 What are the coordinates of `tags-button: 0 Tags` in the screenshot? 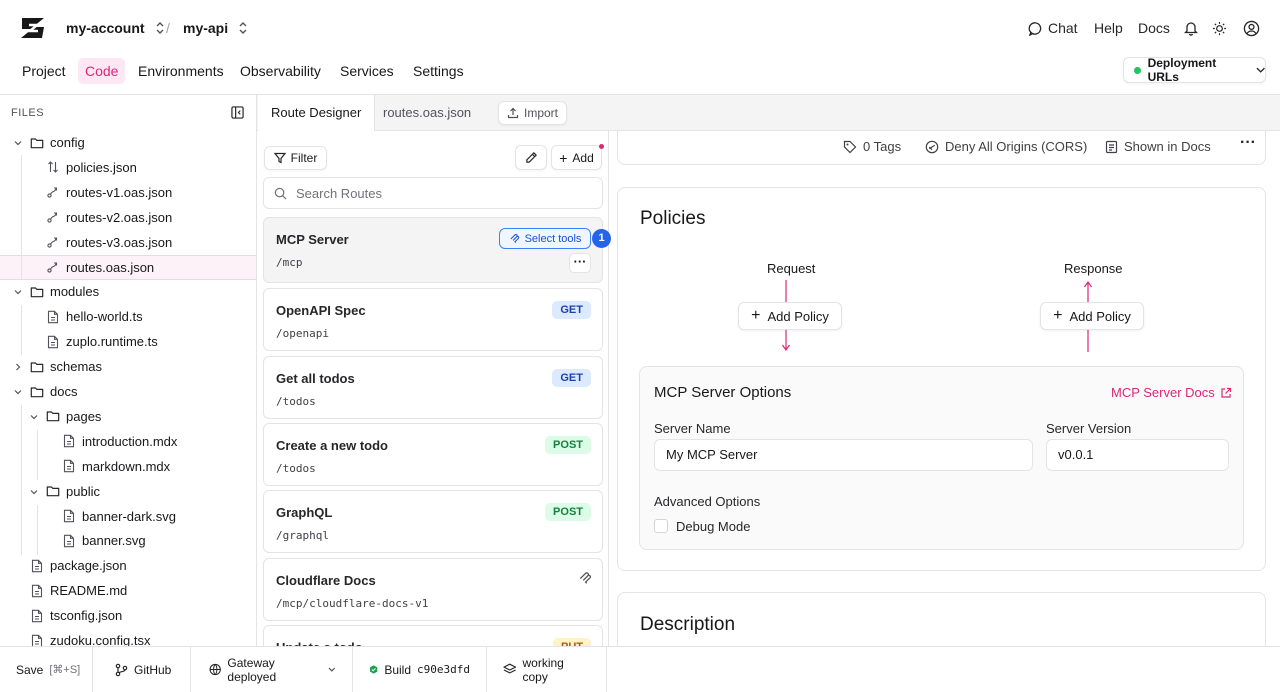 It's located at (872, 146).